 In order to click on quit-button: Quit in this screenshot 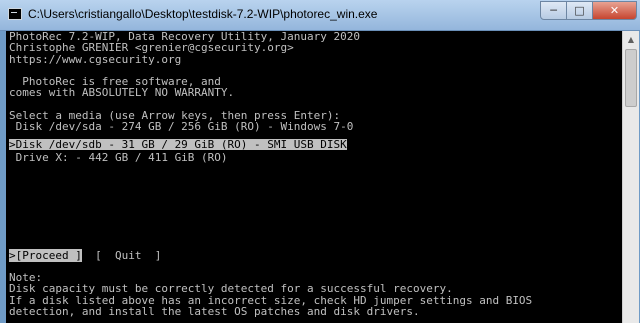, I will do `click(128, 255)`.